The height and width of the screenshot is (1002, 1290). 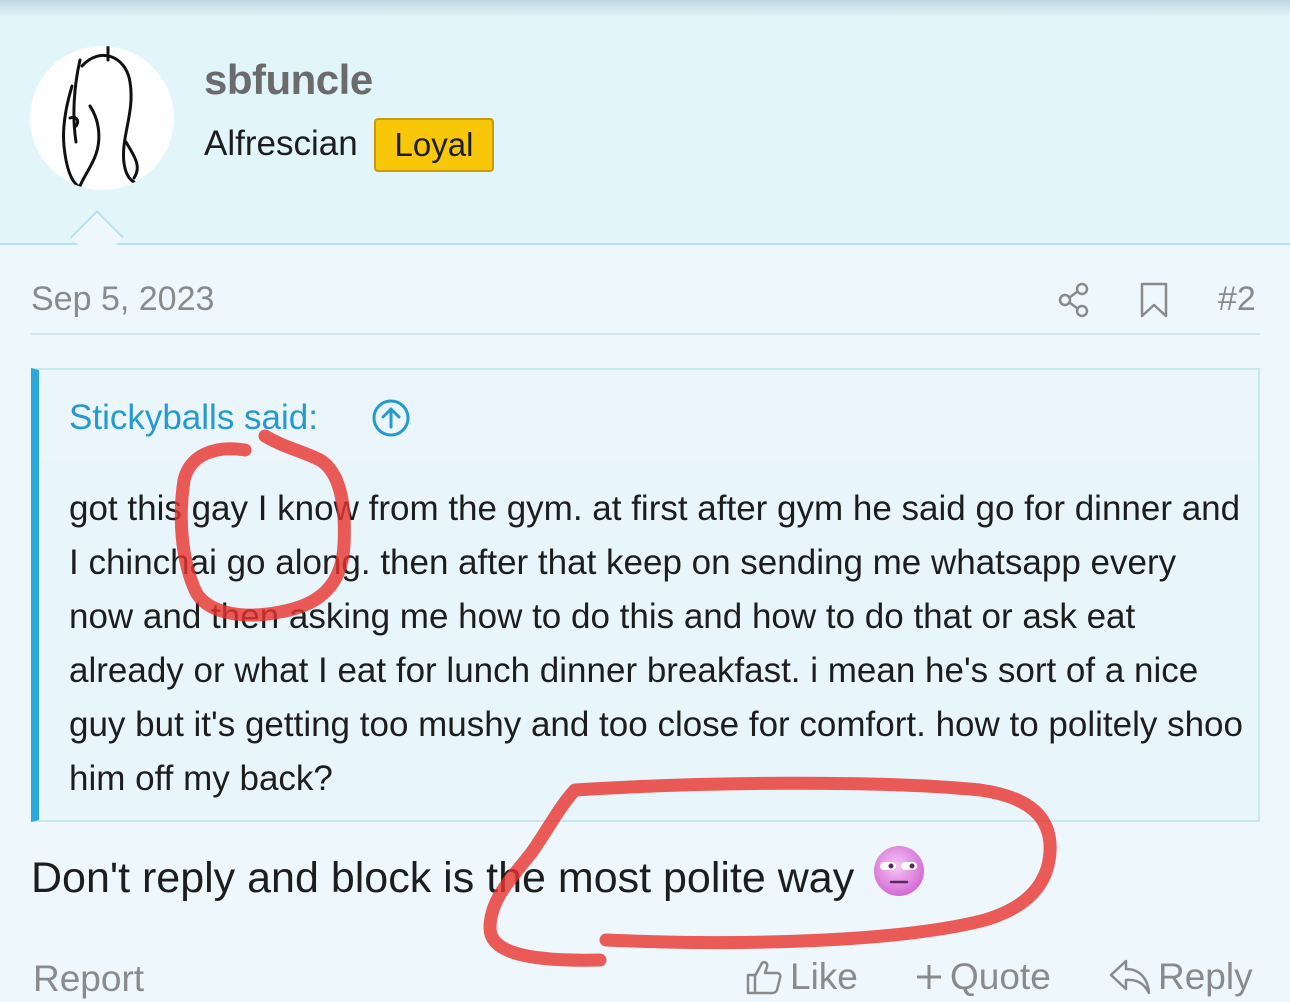 What do you see at coordinates (193, 418) in the screenshot?
I see `quote-attribution: Stickyballs said:` at bounding box center [193, 418].